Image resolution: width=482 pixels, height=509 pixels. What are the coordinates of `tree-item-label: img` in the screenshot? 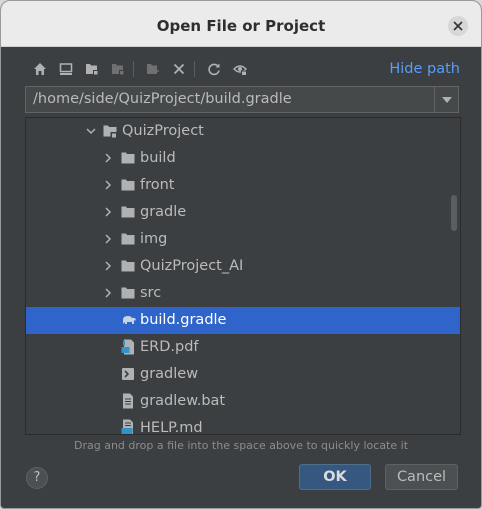 It's located at (154, 239).